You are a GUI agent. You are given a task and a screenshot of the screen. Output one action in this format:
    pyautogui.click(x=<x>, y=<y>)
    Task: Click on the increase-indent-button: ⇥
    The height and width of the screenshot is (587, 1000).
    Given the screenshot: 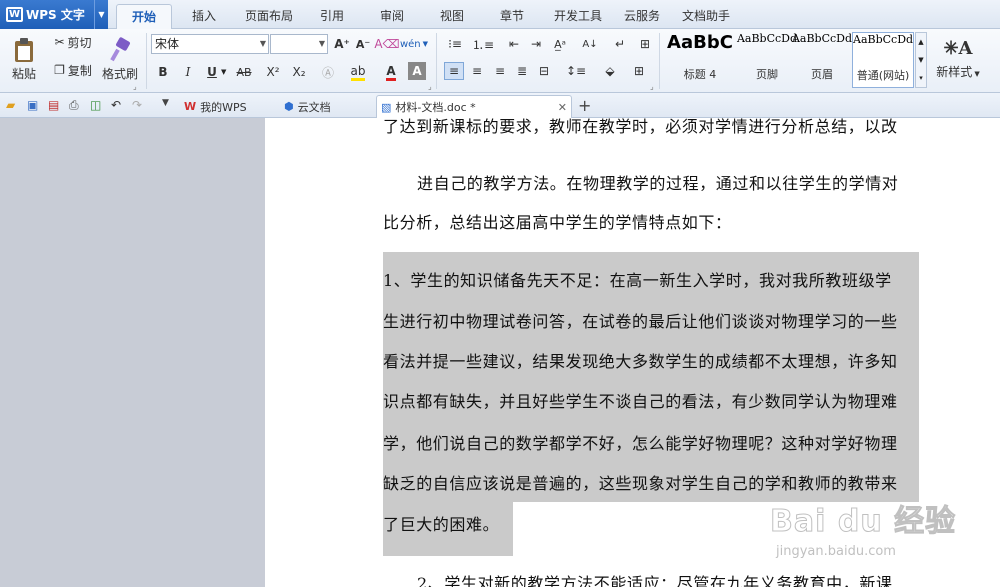 What is the action you would take?
    pyautogui.click(x=536, y=44)
    